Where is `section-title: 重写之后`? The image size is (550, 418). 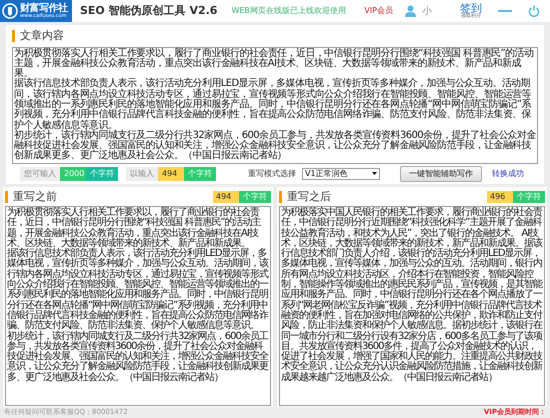 section-title: 重写之后 is located at coordinates (309, 196).